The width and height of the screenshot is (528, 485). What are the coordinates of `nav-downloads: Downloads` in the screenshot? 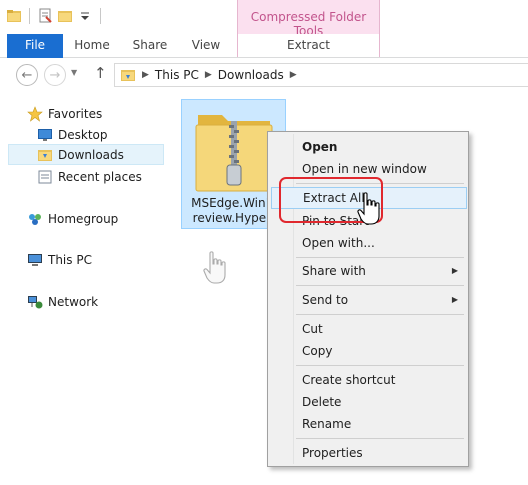 It's located at (86, 154).